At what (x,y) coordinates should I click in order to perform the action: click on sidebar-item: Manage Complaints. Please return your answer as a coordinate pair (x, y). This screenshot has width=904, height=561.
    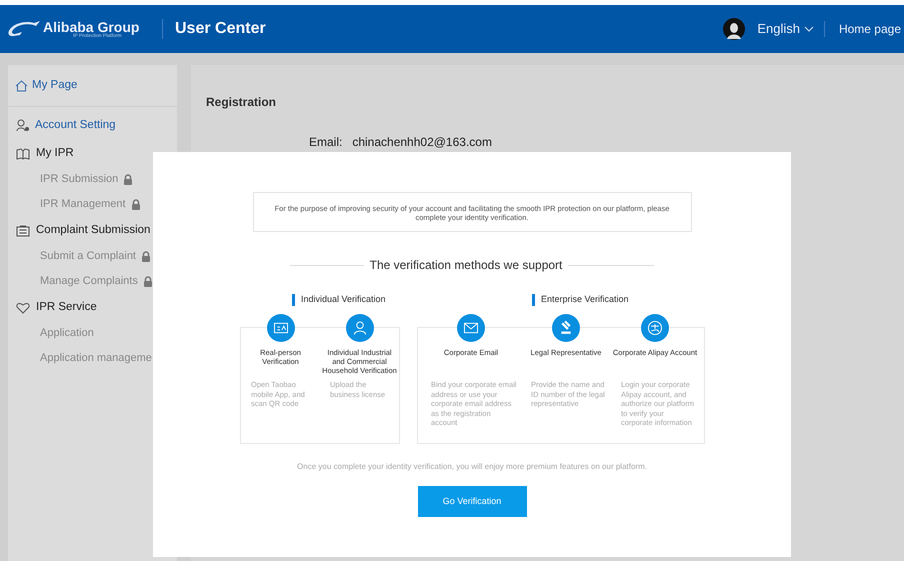
    Looking at the image, I should click on (89, 281).